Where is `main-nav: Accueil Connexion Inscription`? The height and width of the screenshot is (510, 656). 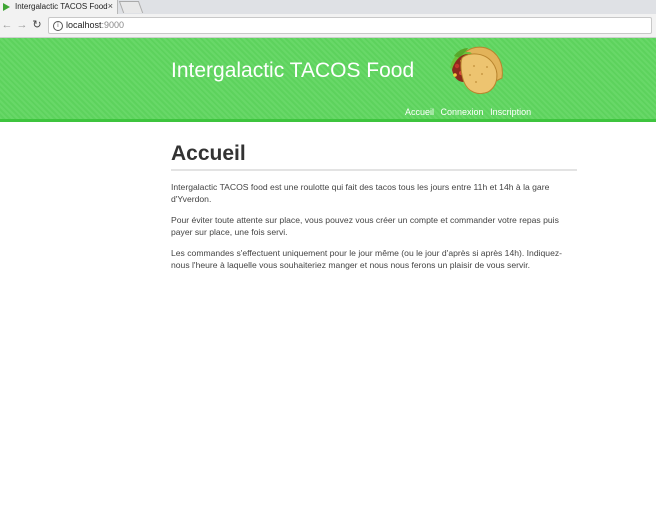 main-nav: Accueil Connexion Inscription is located at coordinates (470, 112).